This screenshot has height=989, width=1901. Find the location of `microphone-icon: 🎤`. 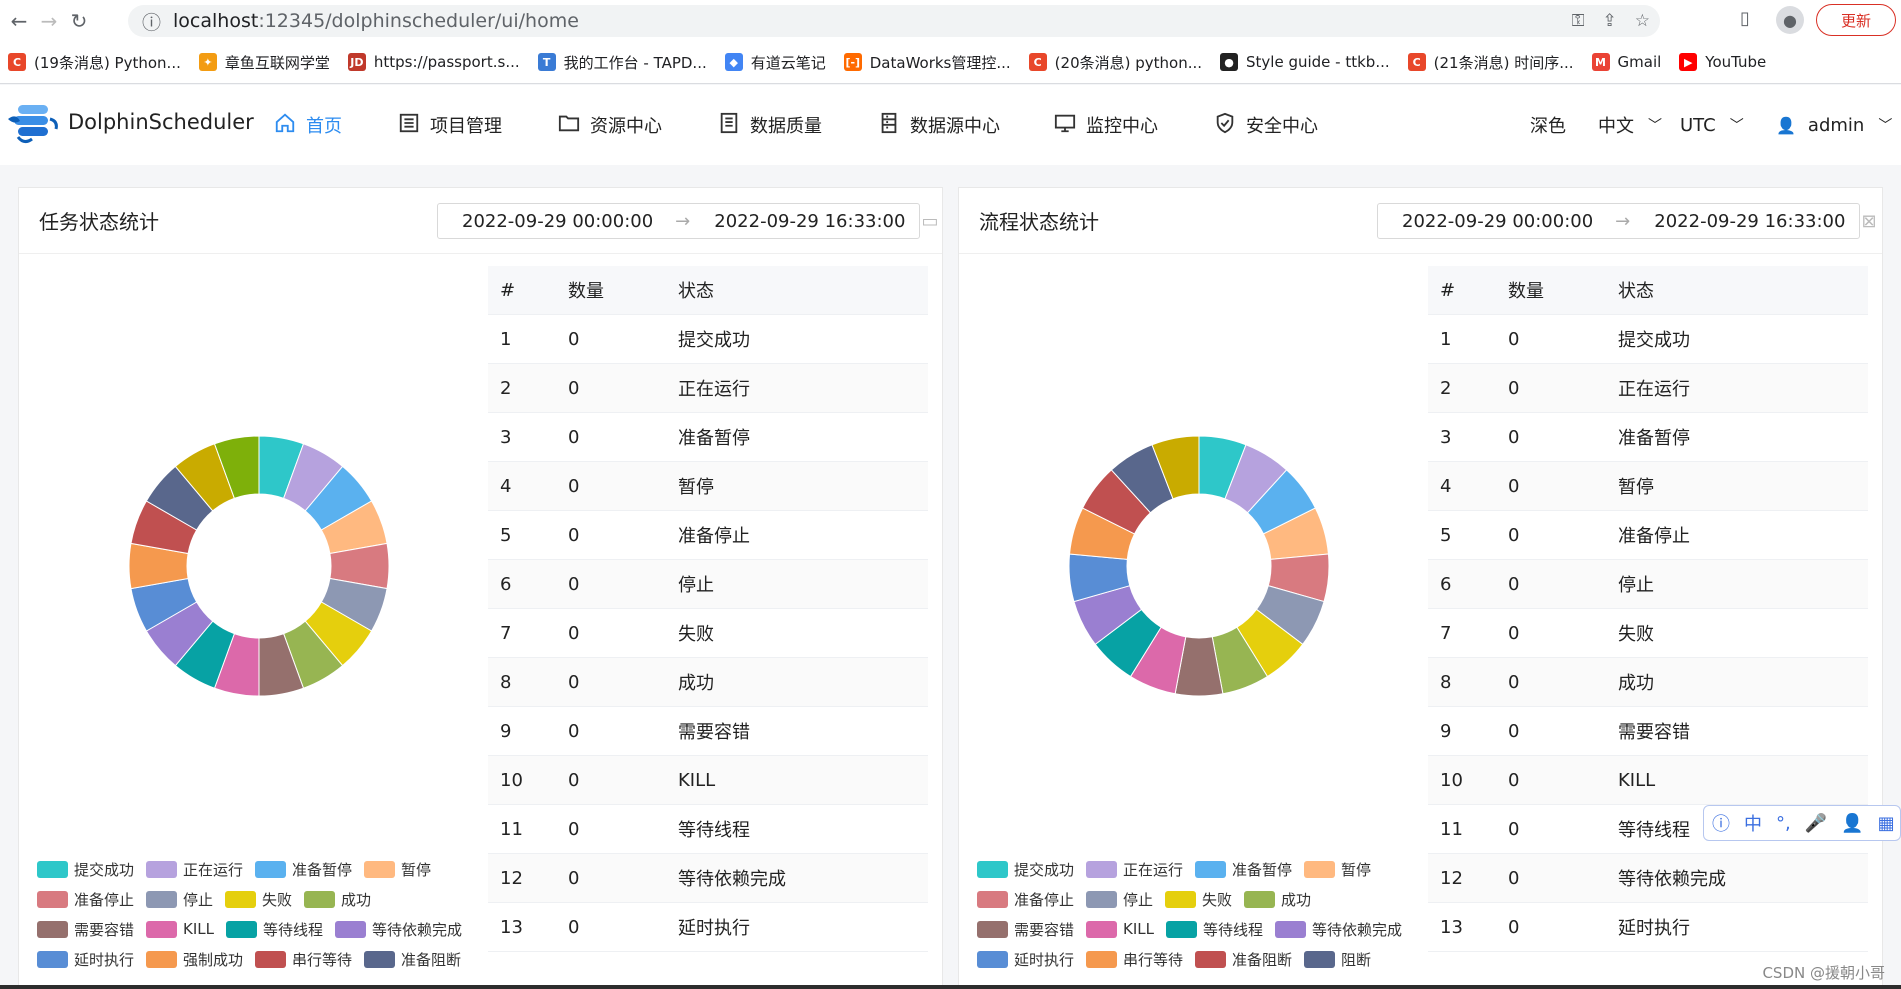

microphone-icon: 🎤 is located at coordinates (1816, 823).